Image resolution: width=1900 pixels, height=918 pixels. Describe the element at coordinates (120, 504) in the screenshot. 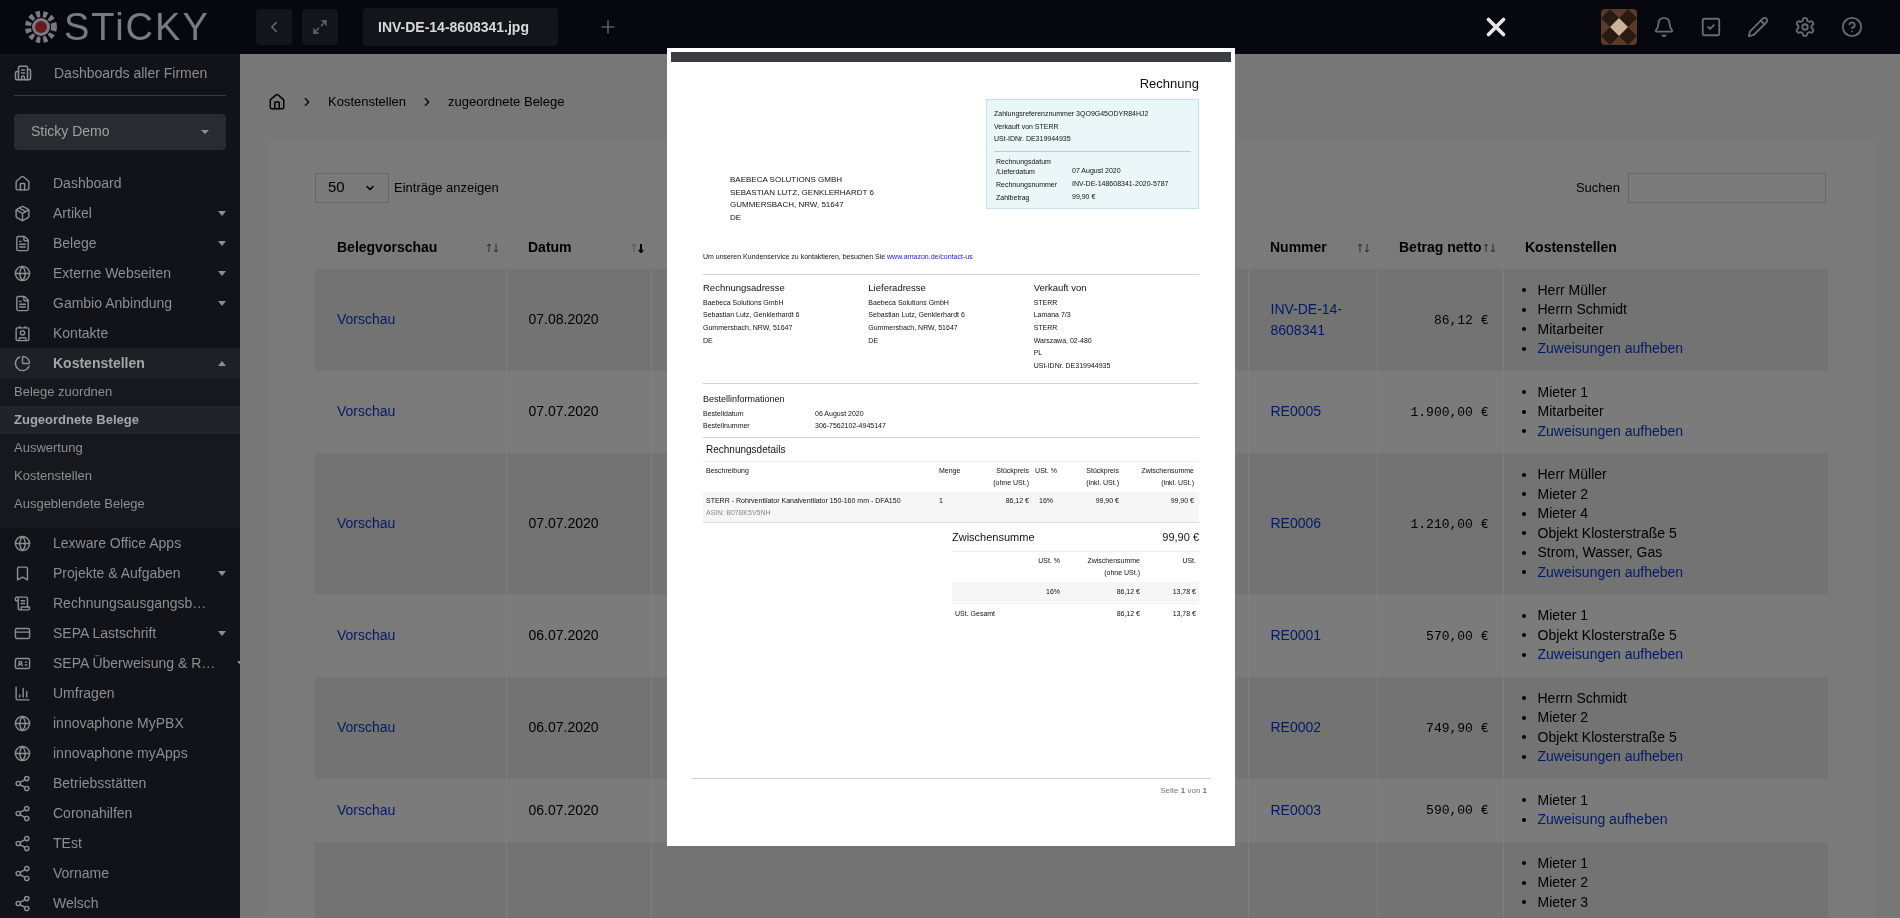

I see `submenu-item: Ausgeblendete Belege` at that location.